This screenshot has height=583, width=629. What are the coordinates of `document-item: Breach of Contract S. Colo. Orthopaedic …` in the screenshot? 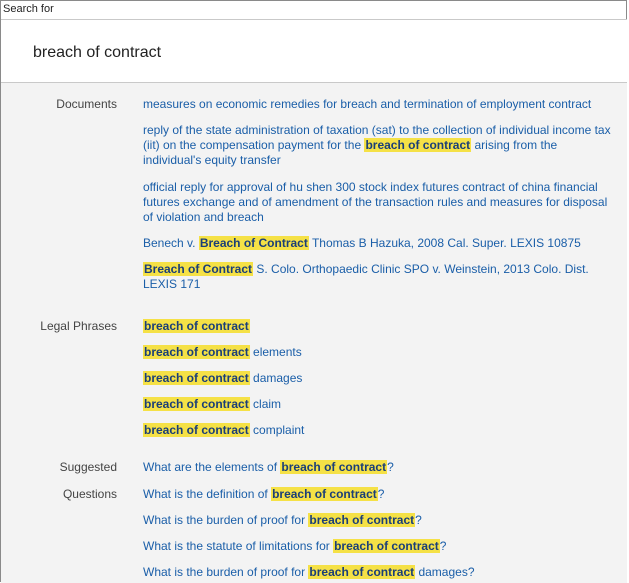 It's located at (380, 277).